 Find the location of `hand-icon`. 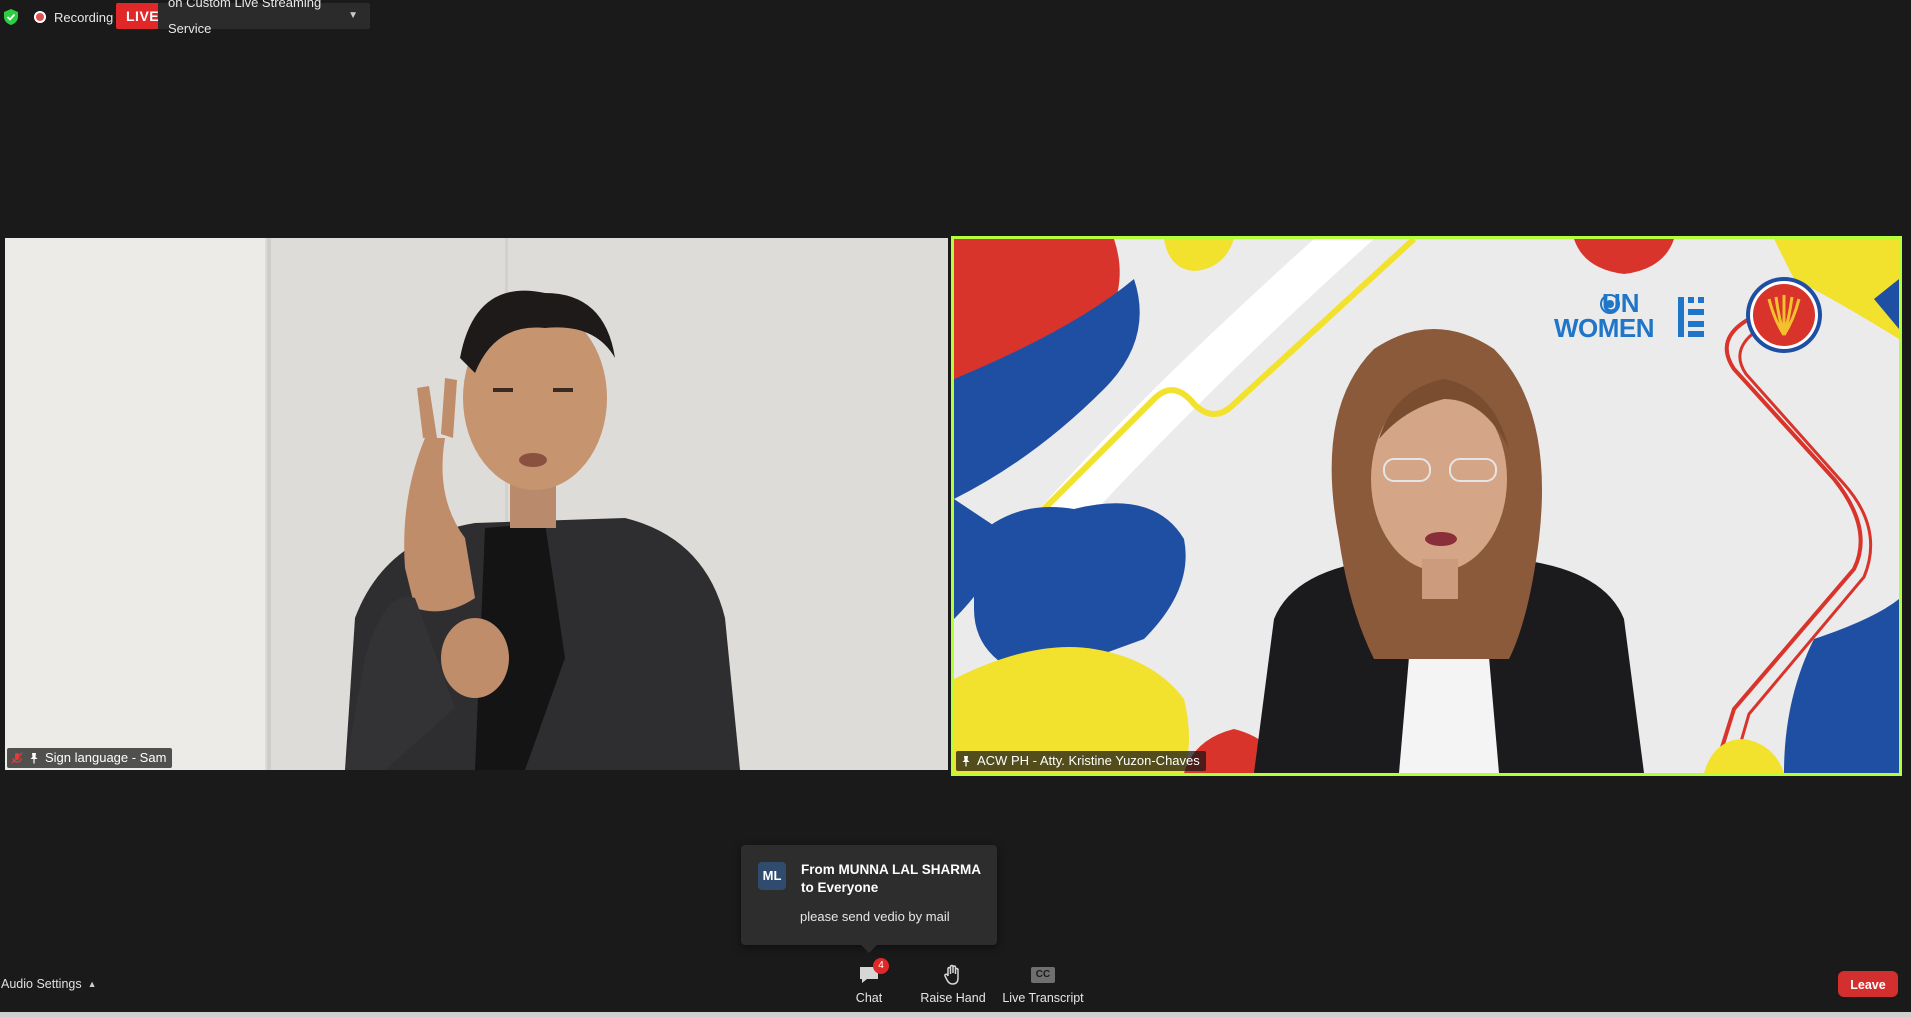

hand-icon is located at coordinates (951, 974).